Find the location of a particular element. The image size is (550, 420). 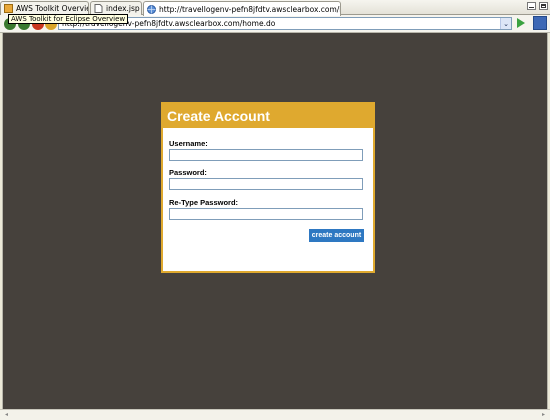

horizontal-scrollbar: ◂ ▸ is located at coordinates (275, 414).